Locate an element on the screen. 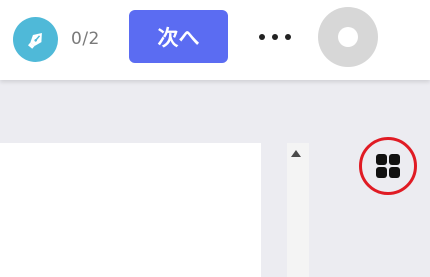 The image size is (430, 277). grid-view-icon is located at coordinates (388, 166).